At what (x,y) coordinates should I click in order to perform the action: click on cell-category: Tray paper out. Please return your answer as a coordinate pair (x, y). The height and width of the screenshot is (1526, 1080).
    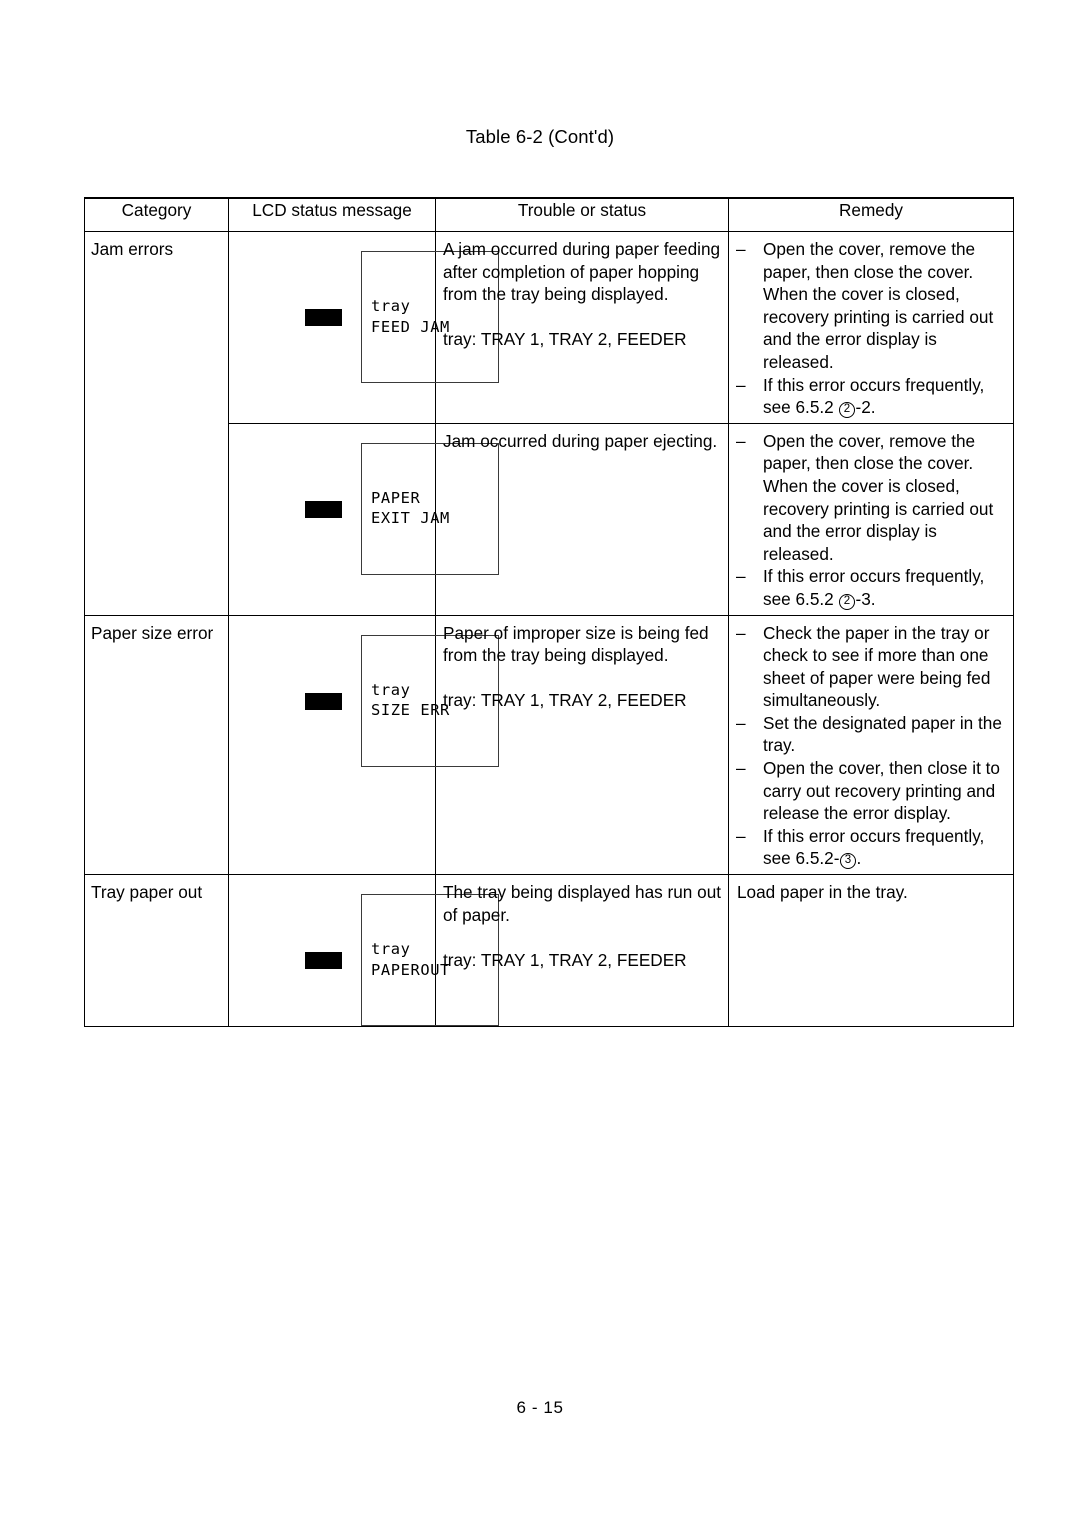
    Looking at the image, I should click on (156, 951).